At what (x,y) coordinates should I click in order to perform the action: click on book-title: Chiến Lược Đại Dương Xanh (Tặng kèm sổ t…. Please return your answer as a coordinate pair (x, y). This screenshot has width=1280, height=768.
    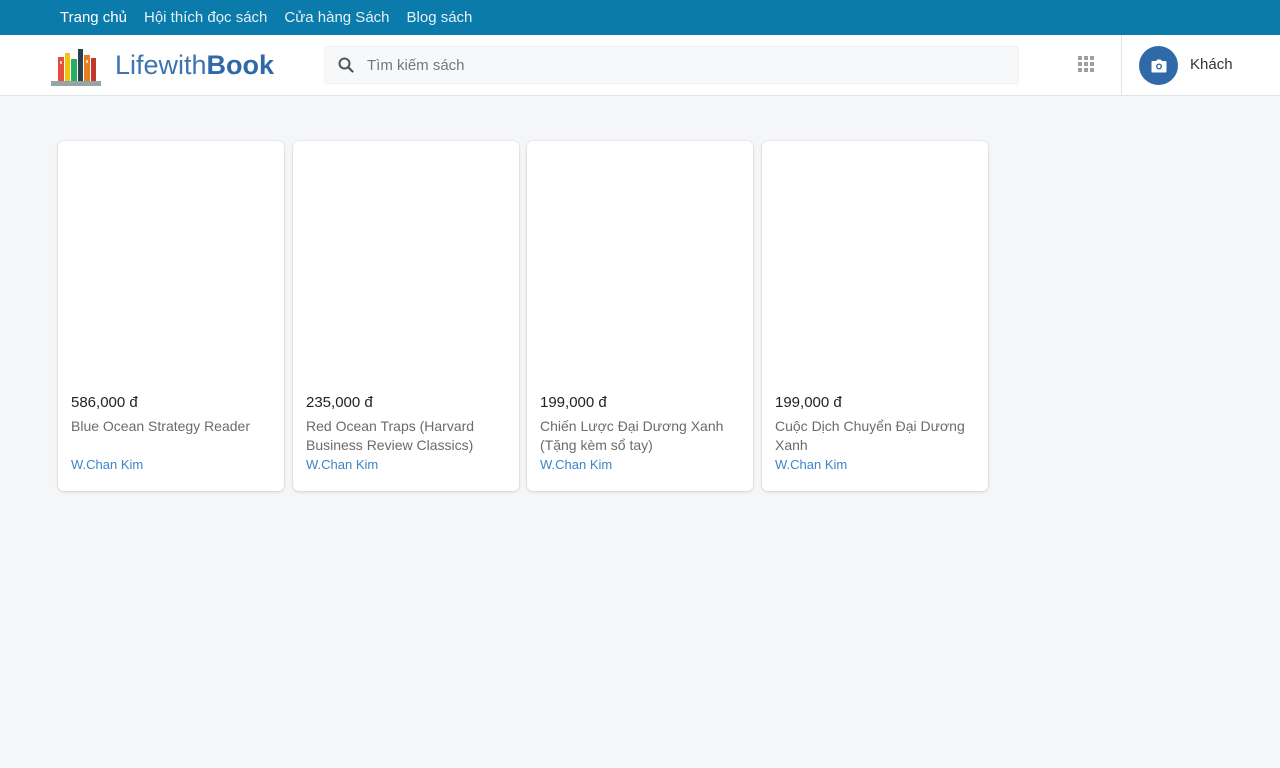
    Looking at the image, I should click on (640, 436).